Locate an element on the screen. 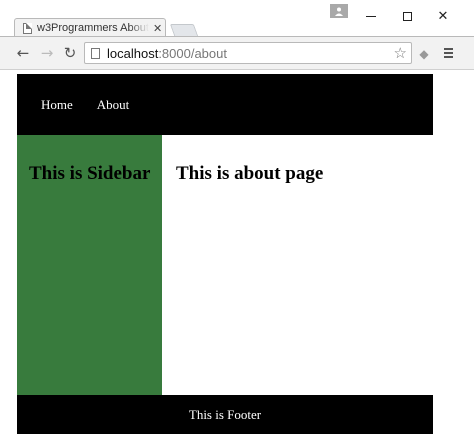  maximize-button is located at coordinates (407, 16).